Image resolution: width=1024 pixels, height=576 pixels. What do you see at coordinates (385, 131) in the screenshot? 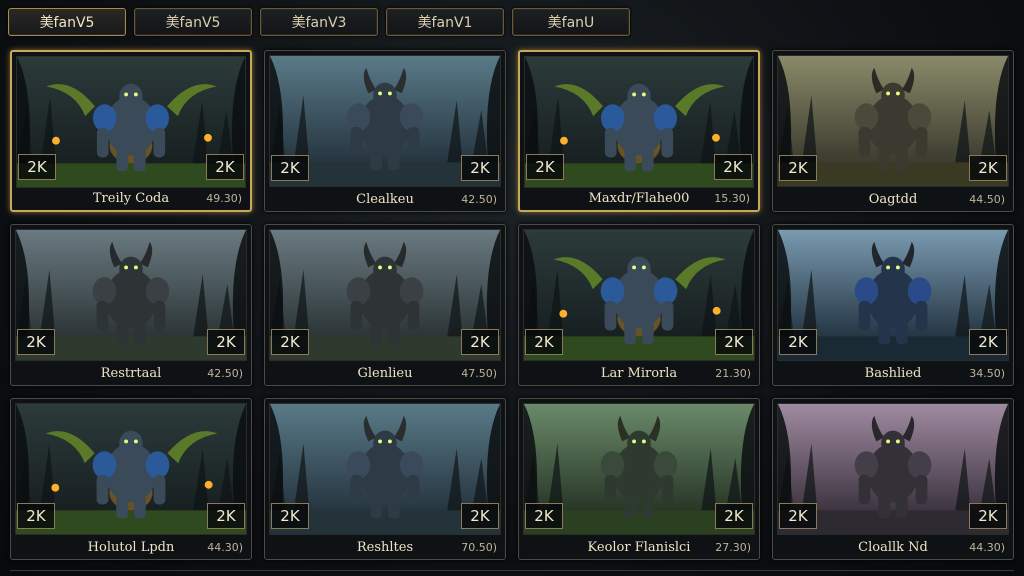
I see `wallpaper-card: 2K 2K Clealkeu 42.50)` at bounding box center [385, 131].